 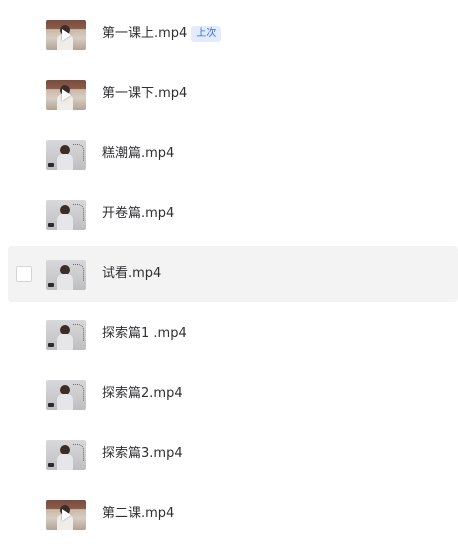 I want to click on file-name: 第一课上.mp4 上次, so click(x=162, y=34).